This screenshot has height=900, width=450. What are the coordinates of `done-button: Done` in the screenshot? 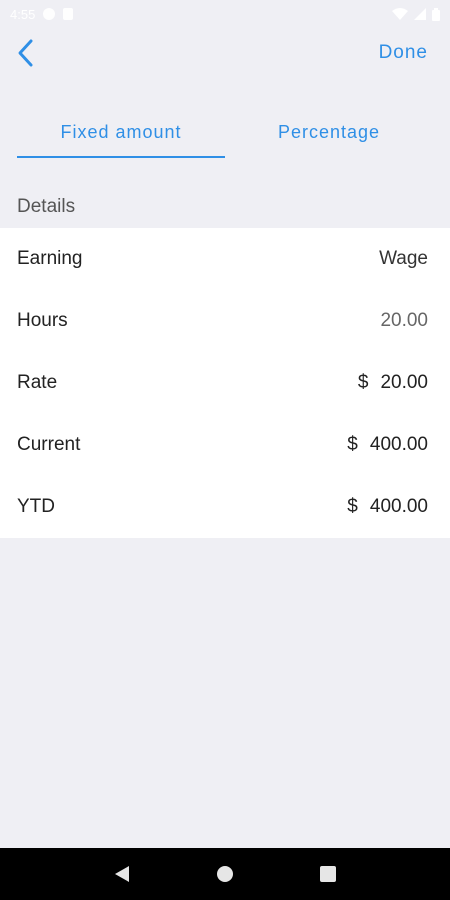 It's located at (403, 53).